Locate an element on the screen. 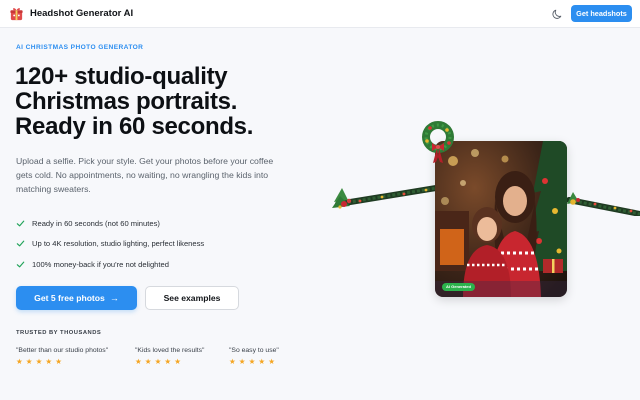 This screenshot has height=400, width=640. brand-name: Headshot Generator AI is located at coordinates (82, 13).